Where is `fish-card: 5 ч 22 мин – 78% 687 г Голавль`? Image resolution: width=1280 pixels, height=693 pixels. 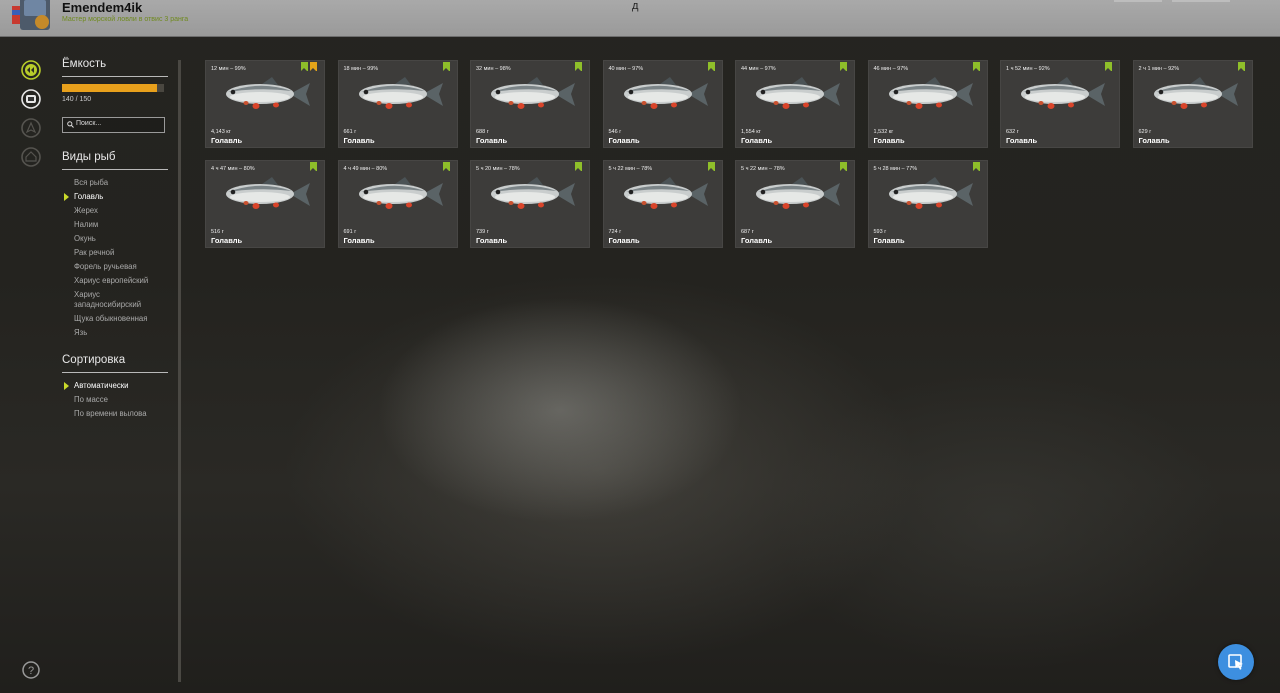
fish-card: 5 ч 22 мин – 78% 687 г Голавль is located at coordinates (795, 204).